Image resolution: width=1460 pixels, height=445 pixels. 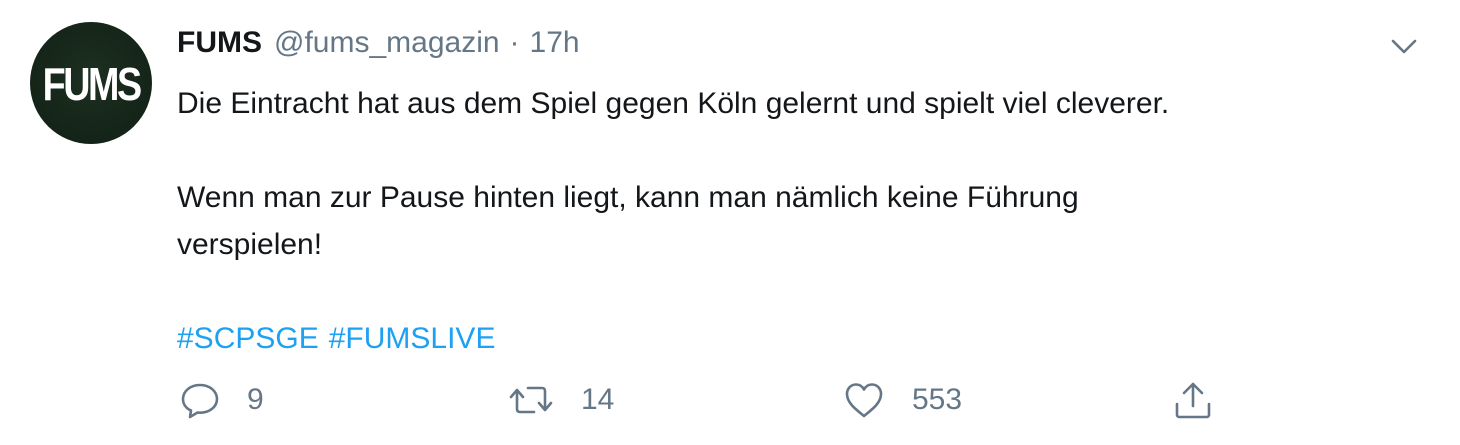 I want to click on hashtag-link: #SCPSGE, so click(x=248, y=338).